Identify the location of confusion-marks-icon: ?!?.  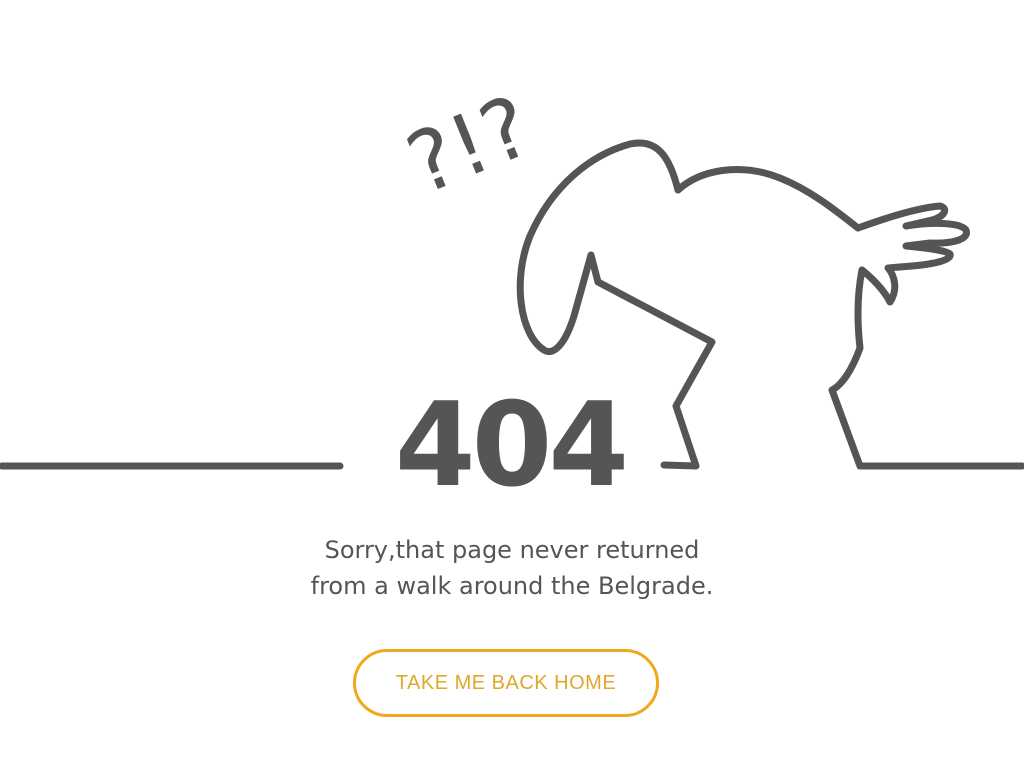
(469, 145).